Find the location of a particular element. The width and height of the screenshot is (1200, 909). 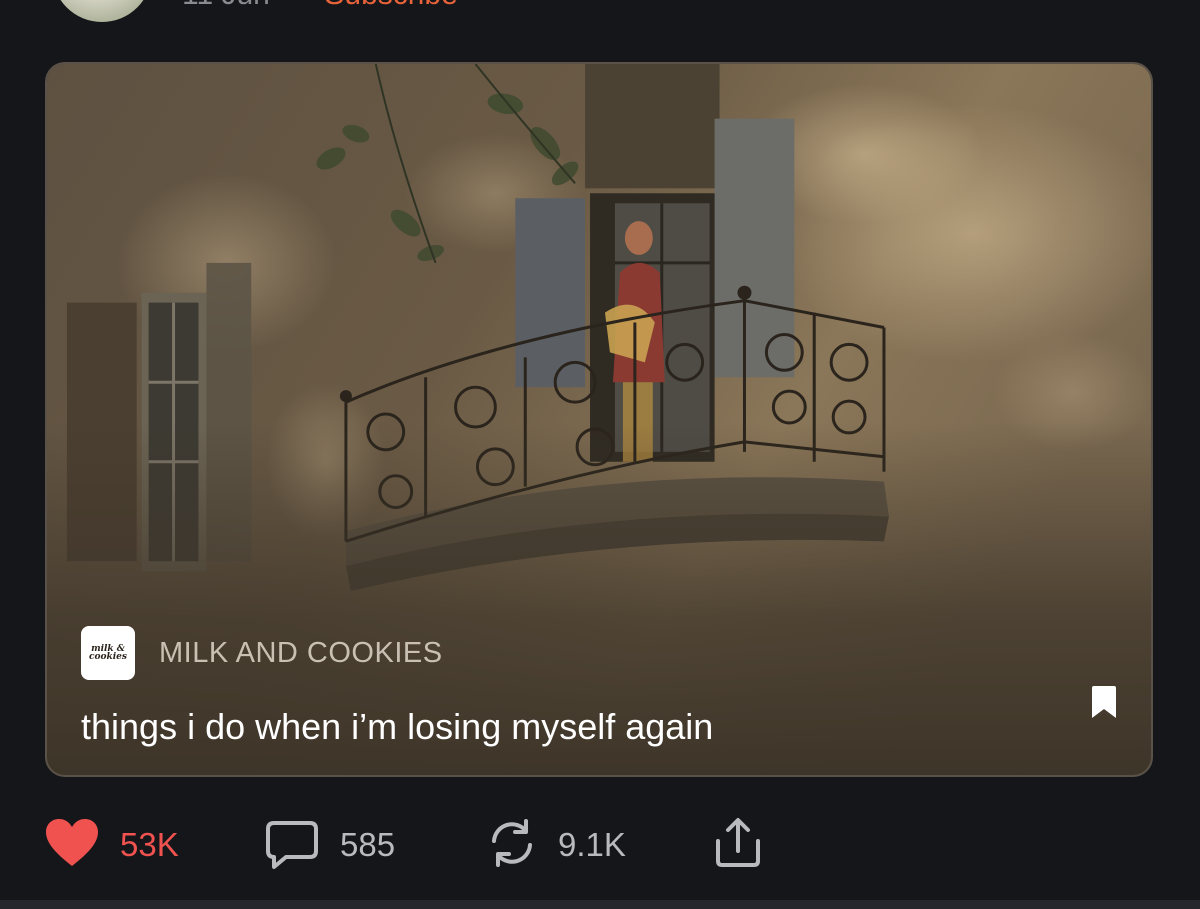

comment-bubble-icon is located at coordinates (292, 845).